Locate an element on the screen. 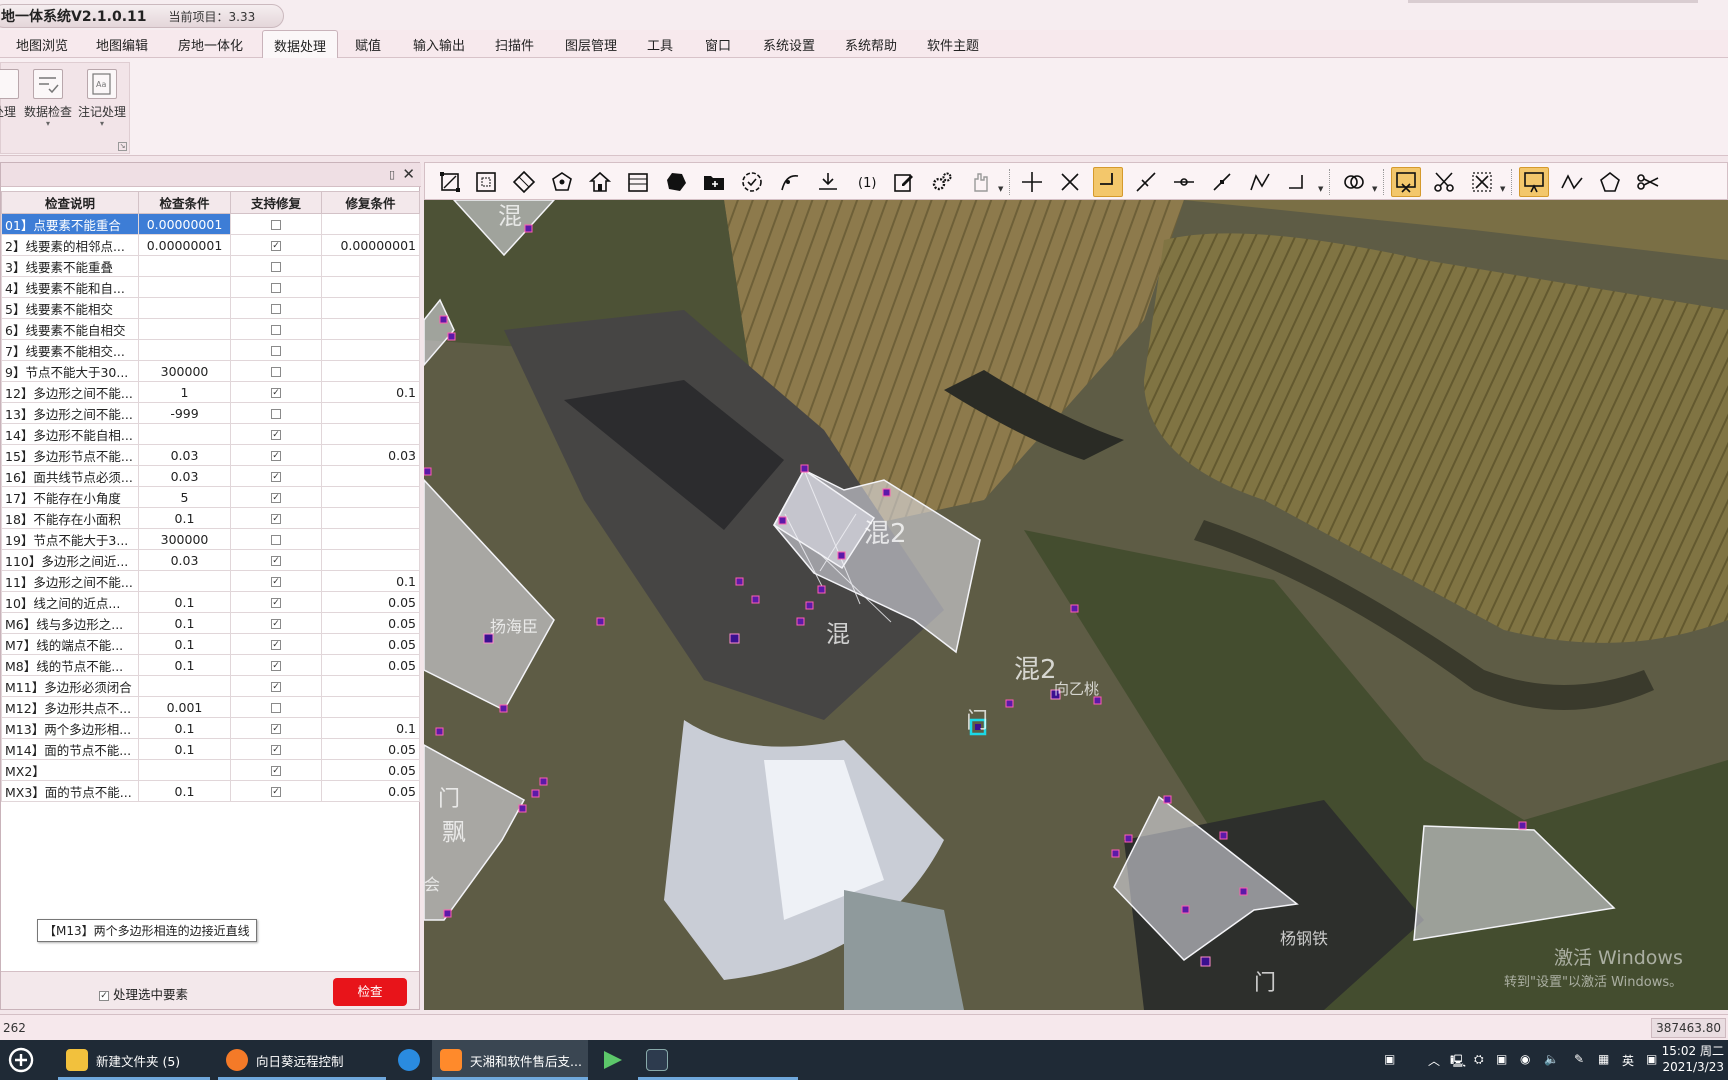 The height and width of the screenshot is (1080, 1728). overlap-circles-icon is located at coordinates (1354, 182).